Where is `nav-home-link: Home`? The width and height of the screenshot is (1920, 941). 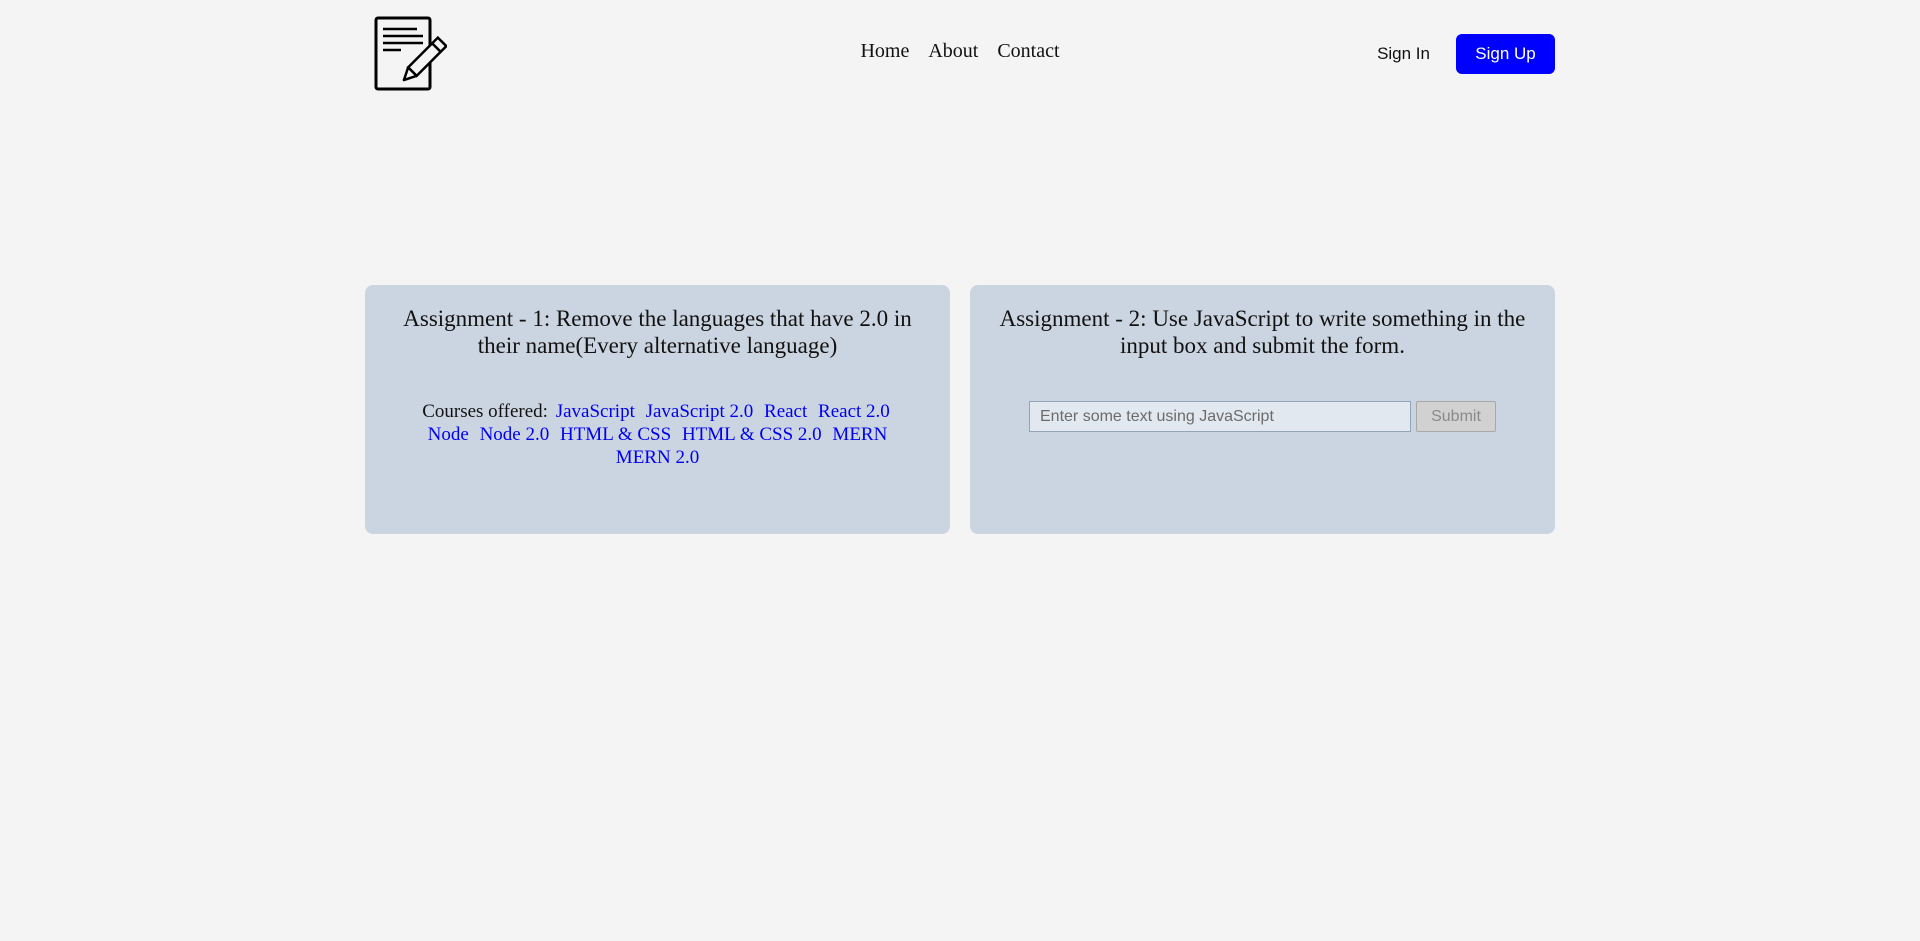 nav-home-link: Home is located at coordinates (884, 51).